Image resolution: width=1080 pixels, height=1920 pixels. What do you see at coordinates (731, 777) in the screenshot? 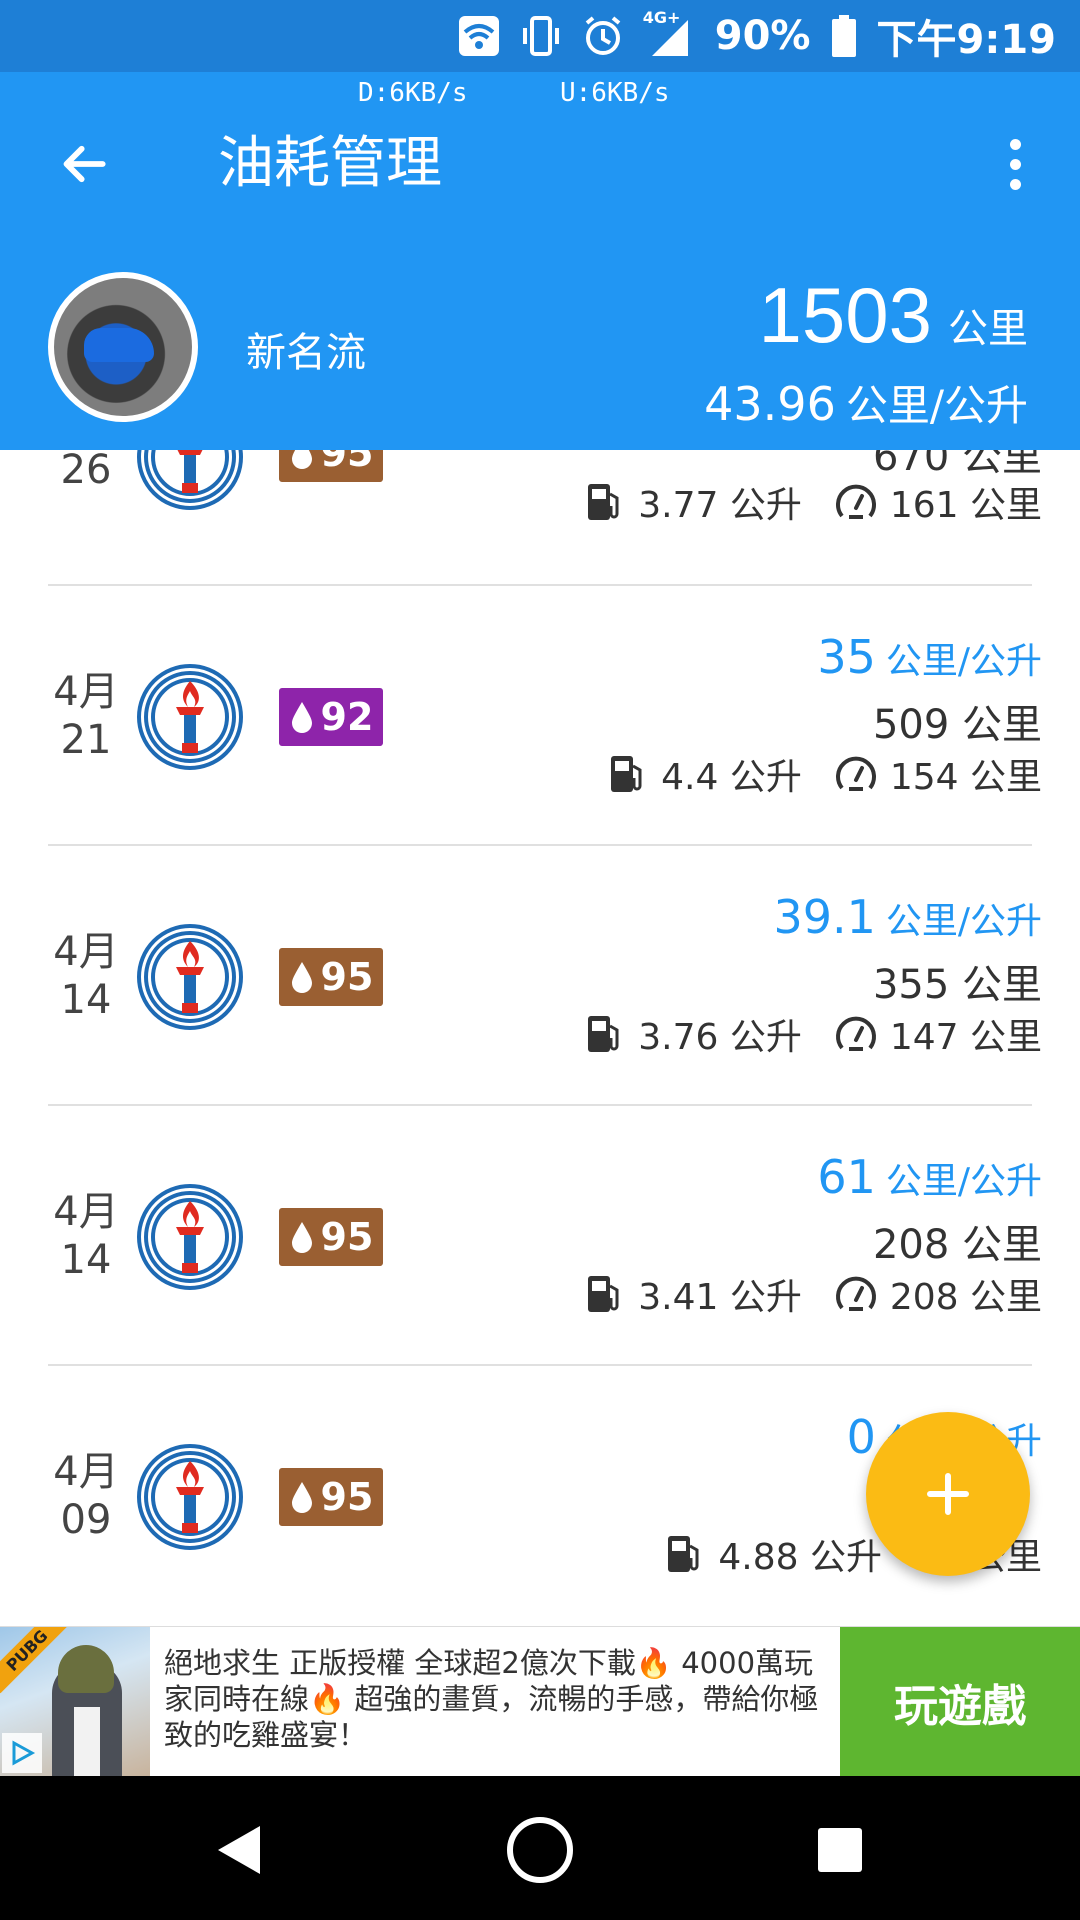
I see `fuel-amount: 4.4 公升` at bounding box center [731, 777].